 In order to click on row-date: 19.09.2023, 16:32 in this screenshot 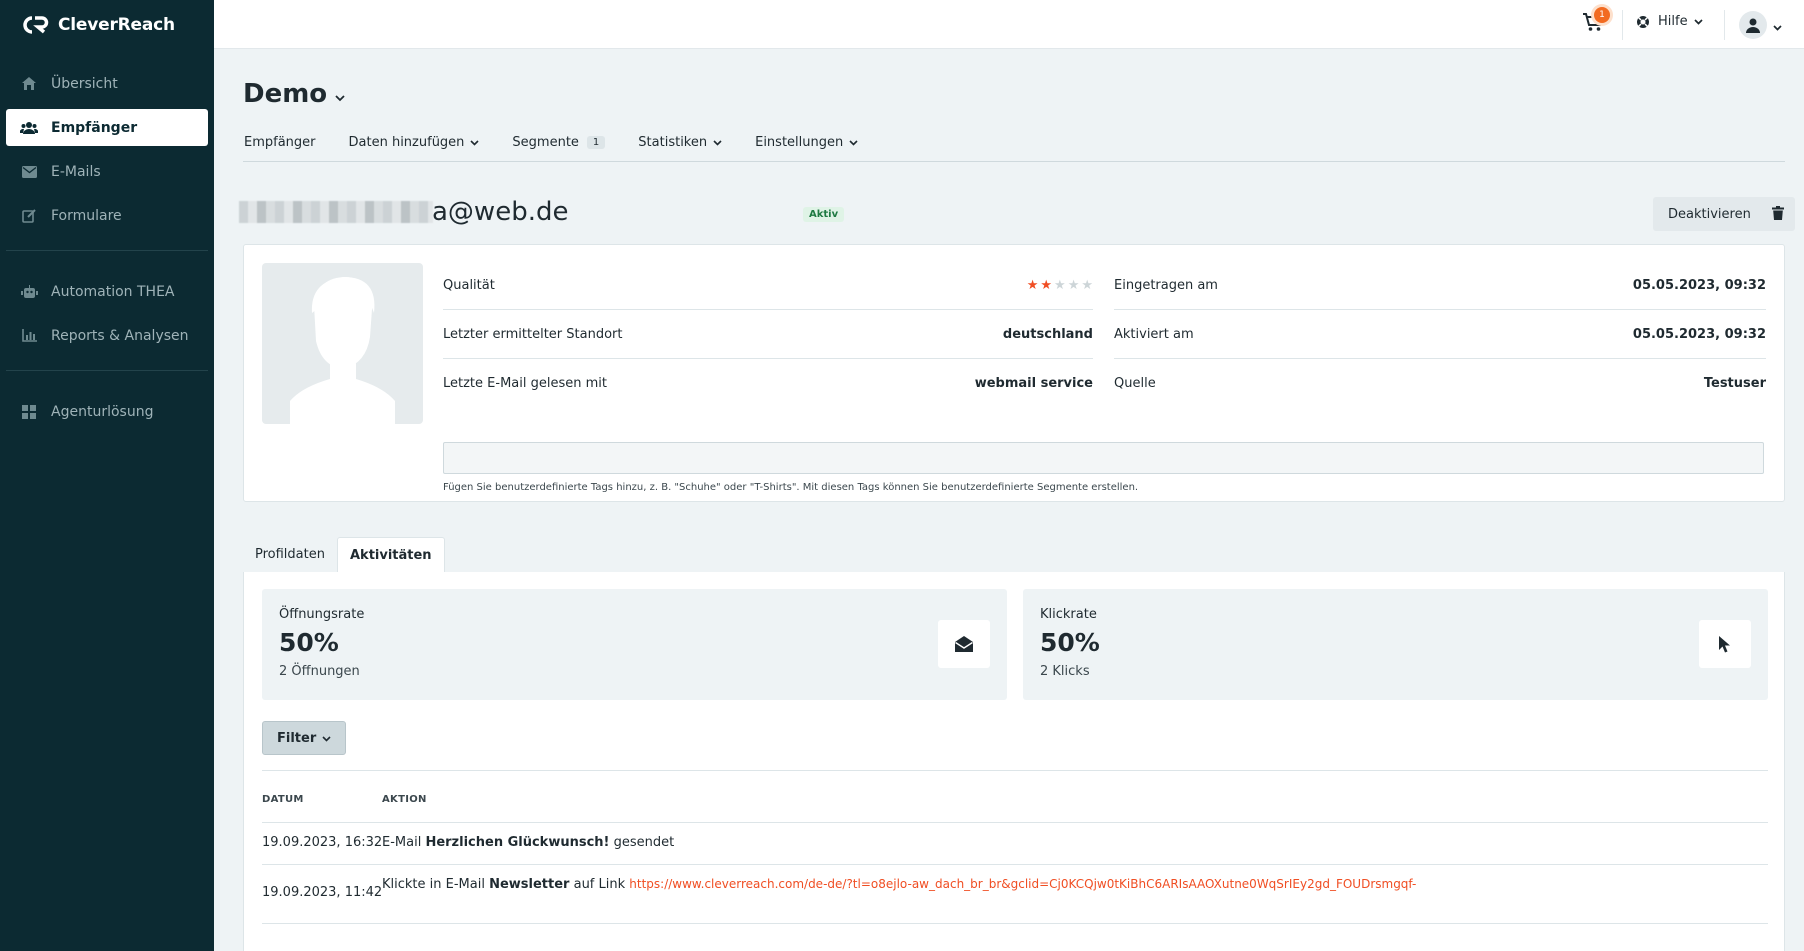, I will do `click(322, 842)`.